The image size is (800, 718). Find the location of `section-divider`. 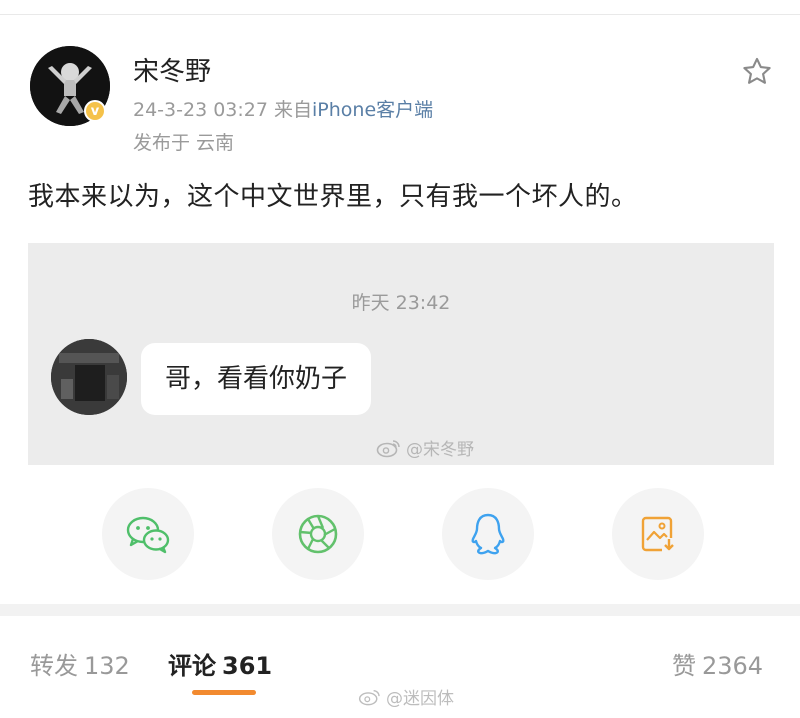

section-divider is located at coordinates (400, 610).